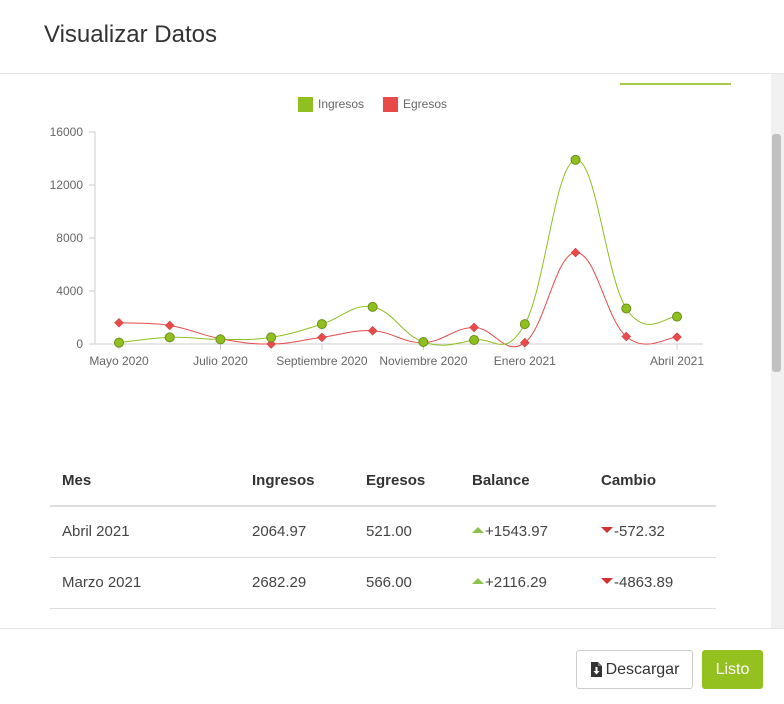 The height and width of the screenshot is (704, 784). I want to click on x-tick-label: Abril 2021, so click(677, 361).